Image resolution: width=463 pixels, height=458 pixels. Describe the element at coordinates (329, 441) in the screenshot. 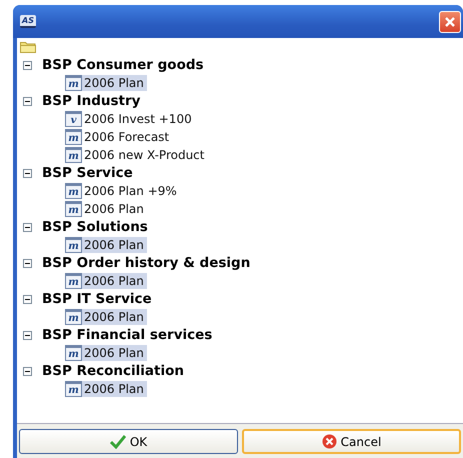

I see `cancel-icon` at that location.